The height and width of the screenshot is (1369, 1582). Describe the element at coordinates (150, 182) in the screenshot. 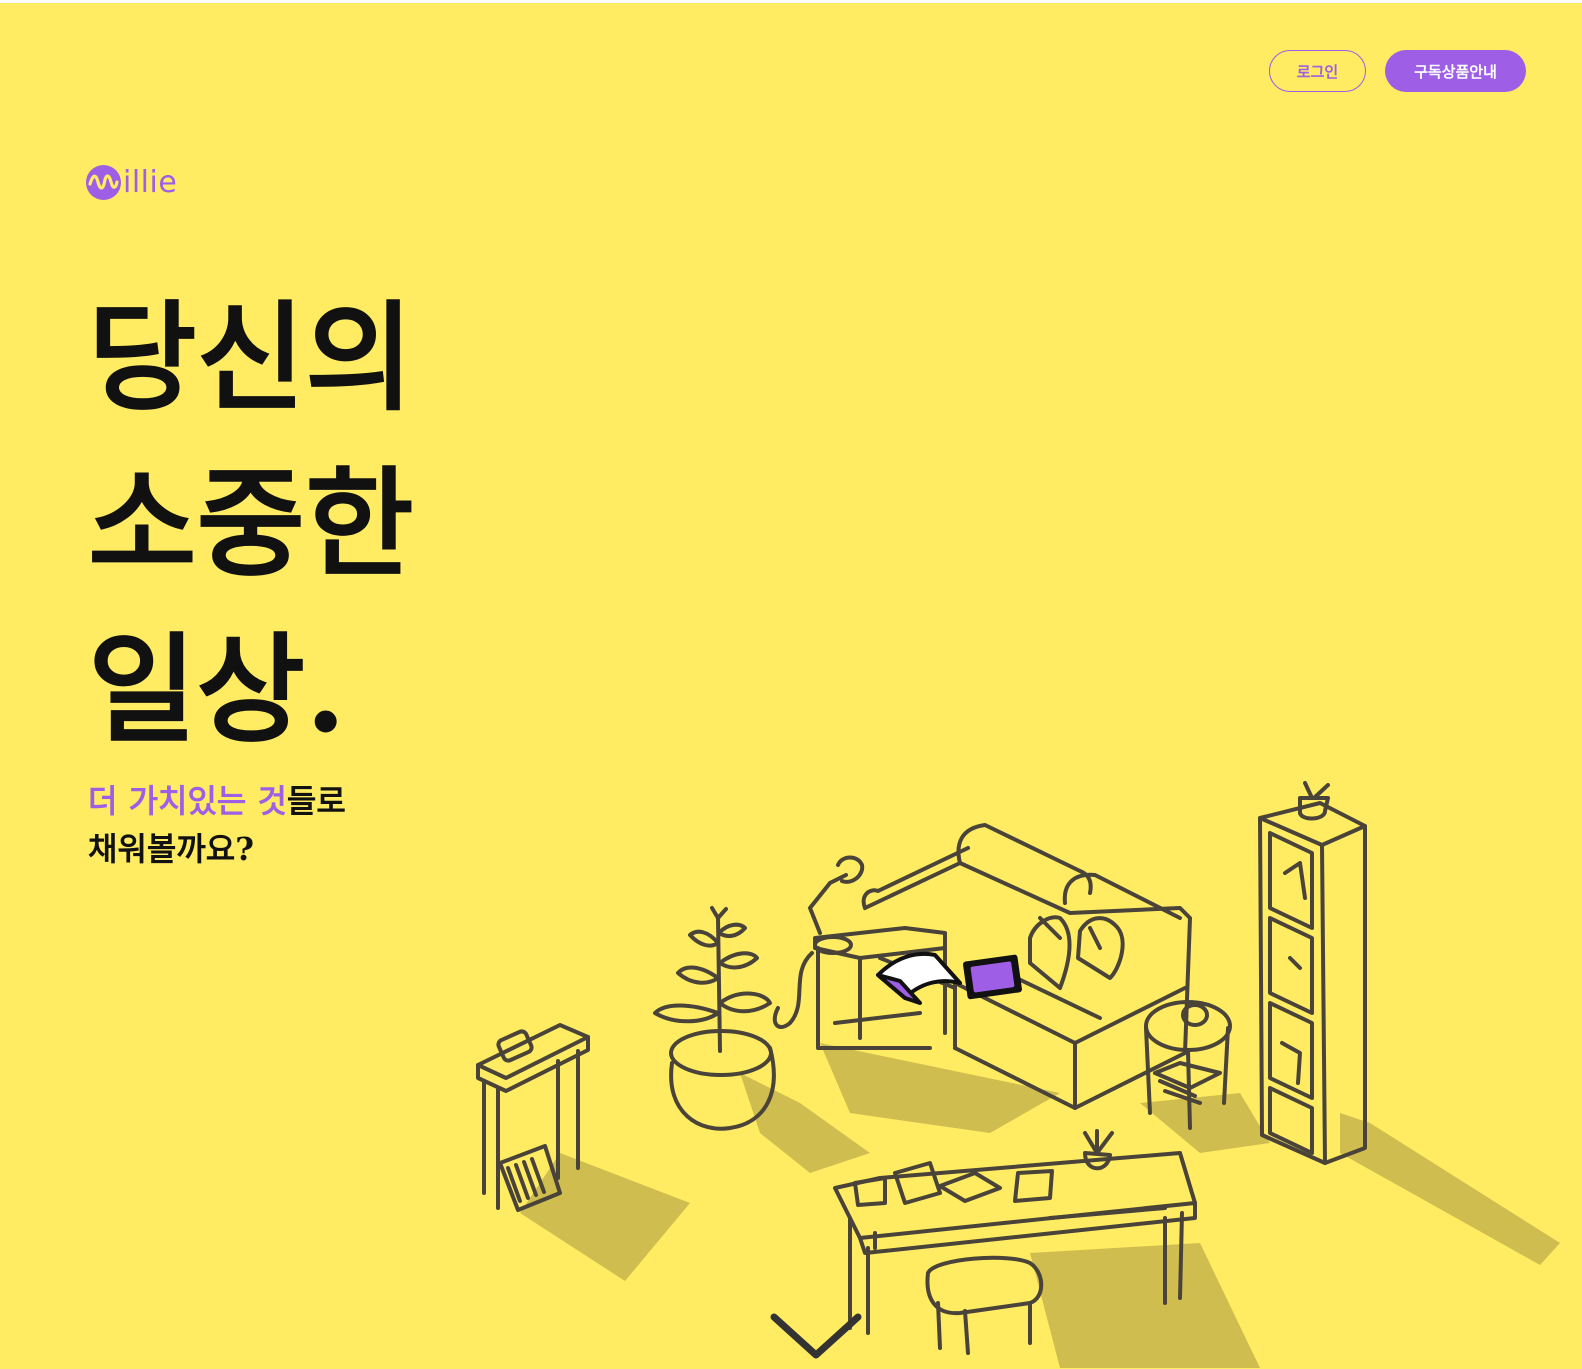

I see `logo-wordmark: illie` at that location.